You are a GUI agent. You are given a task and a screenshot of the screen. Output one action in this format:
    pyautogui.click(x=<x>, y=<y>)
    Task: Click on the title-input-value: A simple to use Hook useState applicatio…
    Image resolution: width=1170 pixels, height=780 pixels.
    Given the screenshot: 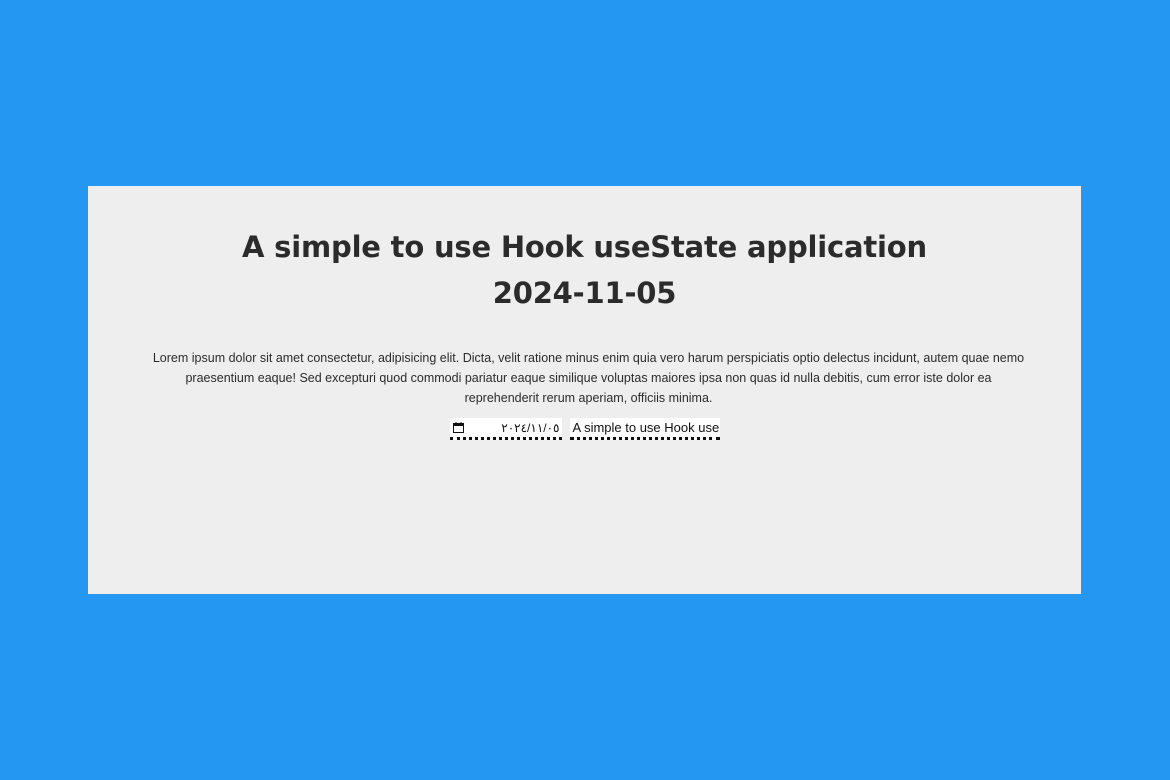 What is the action you would take?
    pyautogui.click(x=646, y=427)
    